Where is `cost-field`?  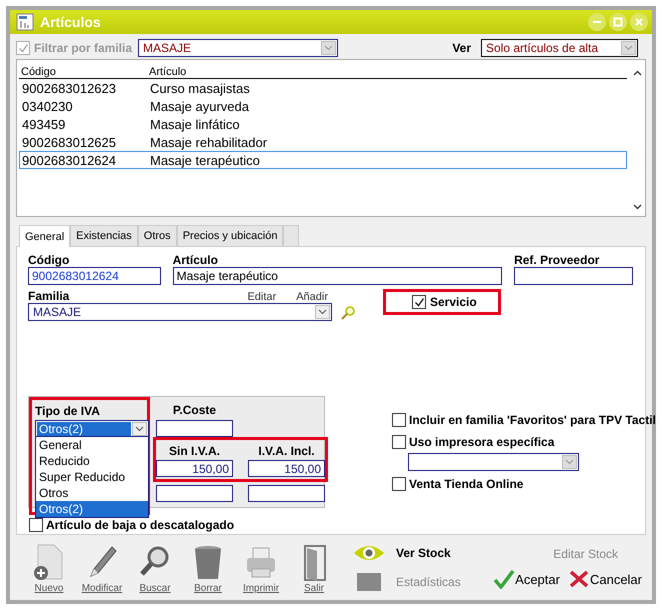 cost-field is located at coordinates (194, 428).